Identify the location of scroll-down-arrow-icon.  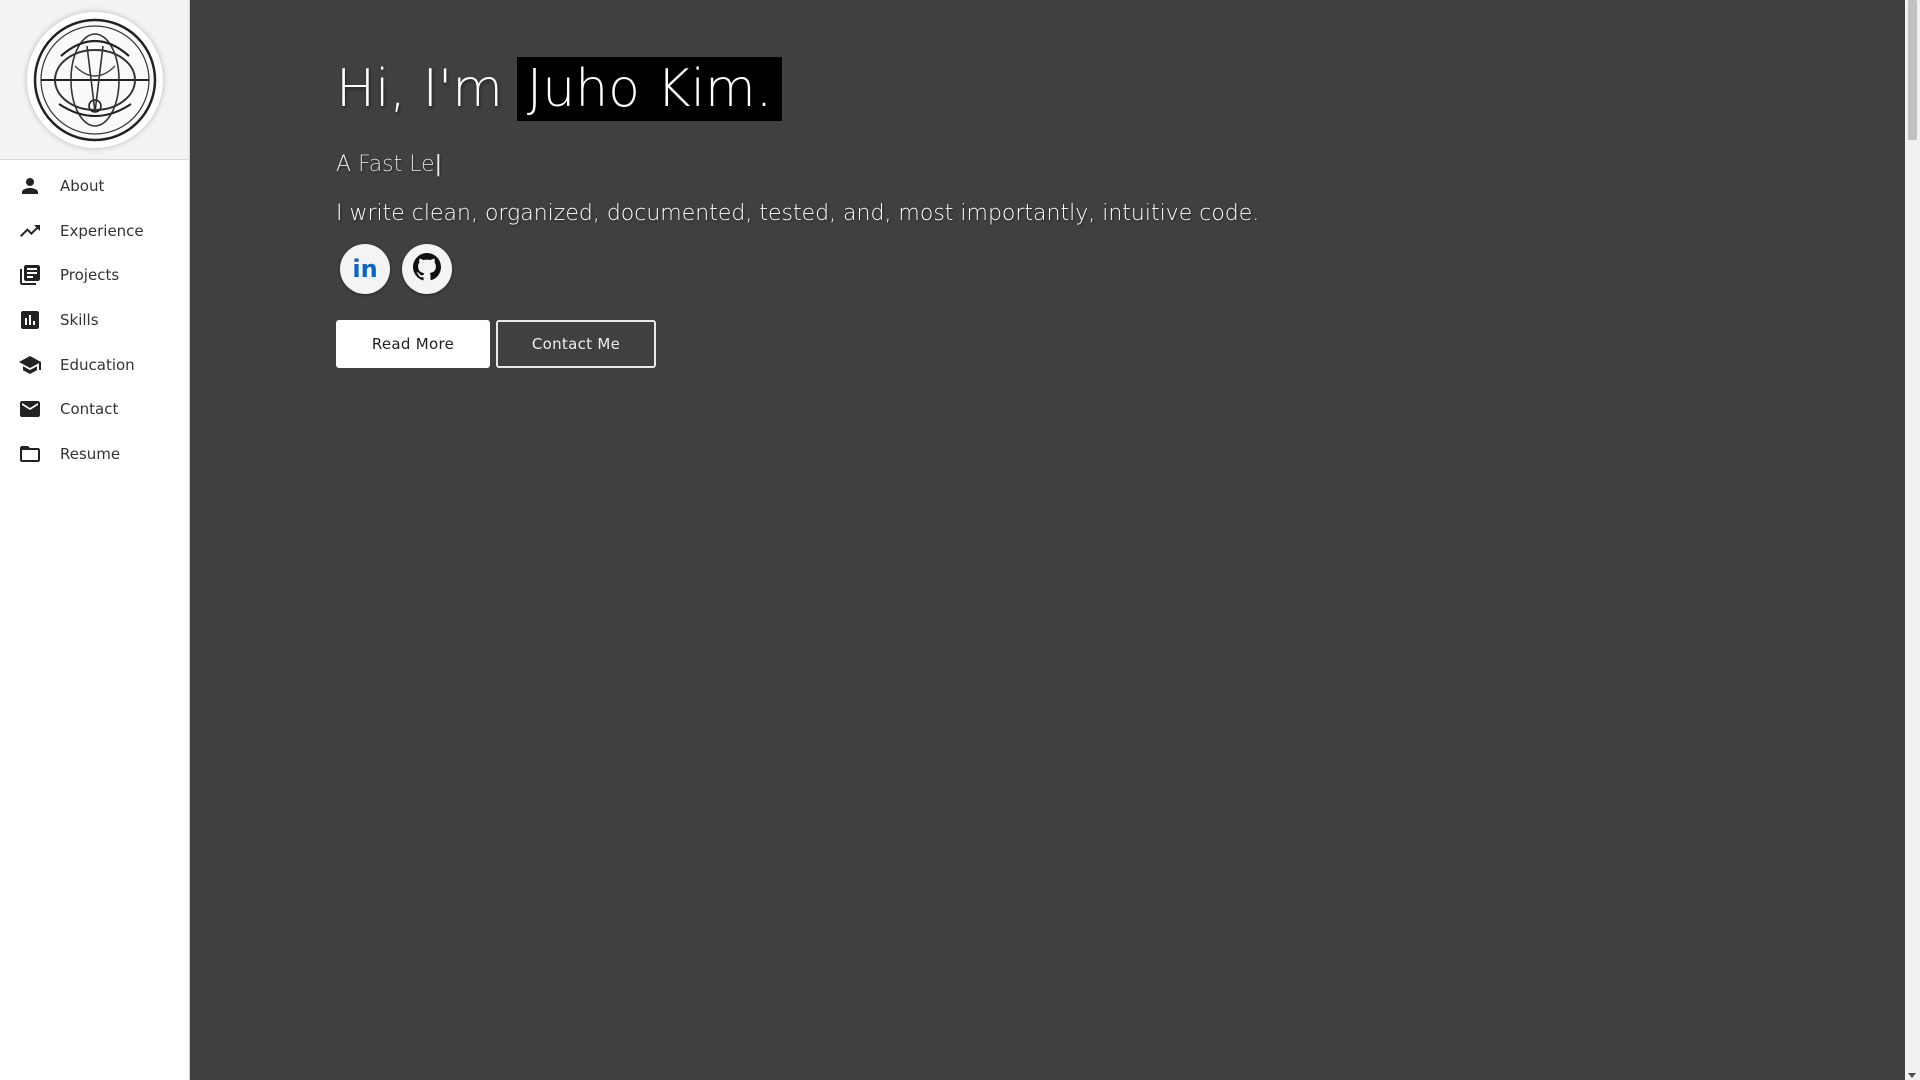
(1912, 1075).